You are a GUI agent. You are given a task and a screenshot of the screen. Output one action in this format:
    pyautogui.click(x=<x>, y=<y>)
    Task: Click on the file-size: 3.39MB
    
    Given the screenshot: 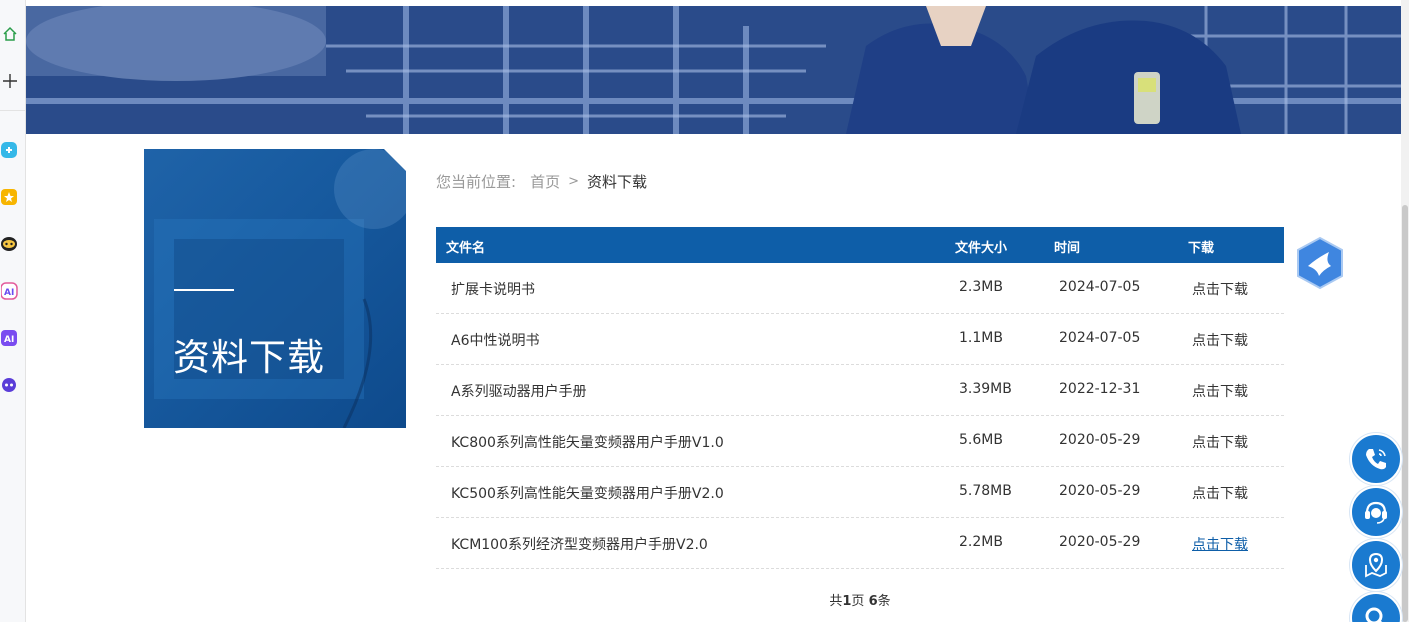 What is the action you would take?
    pyautogui.click(x=985, y=389)
    